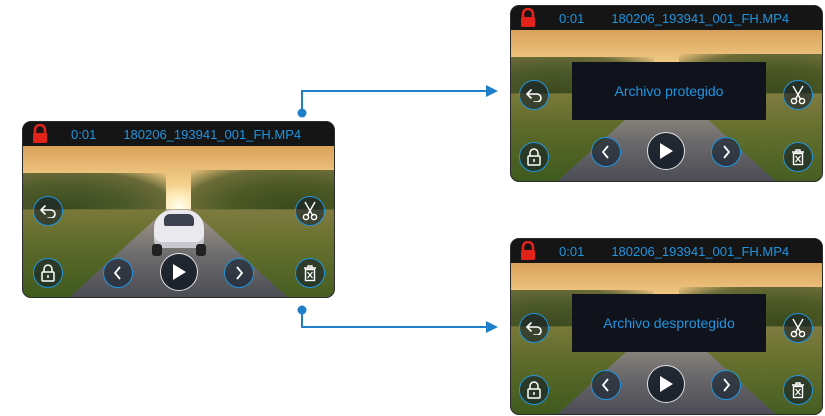  Describe the element at coordinates (394, 319) in the screenshot. I see `connector-to-unprotected` at that location.